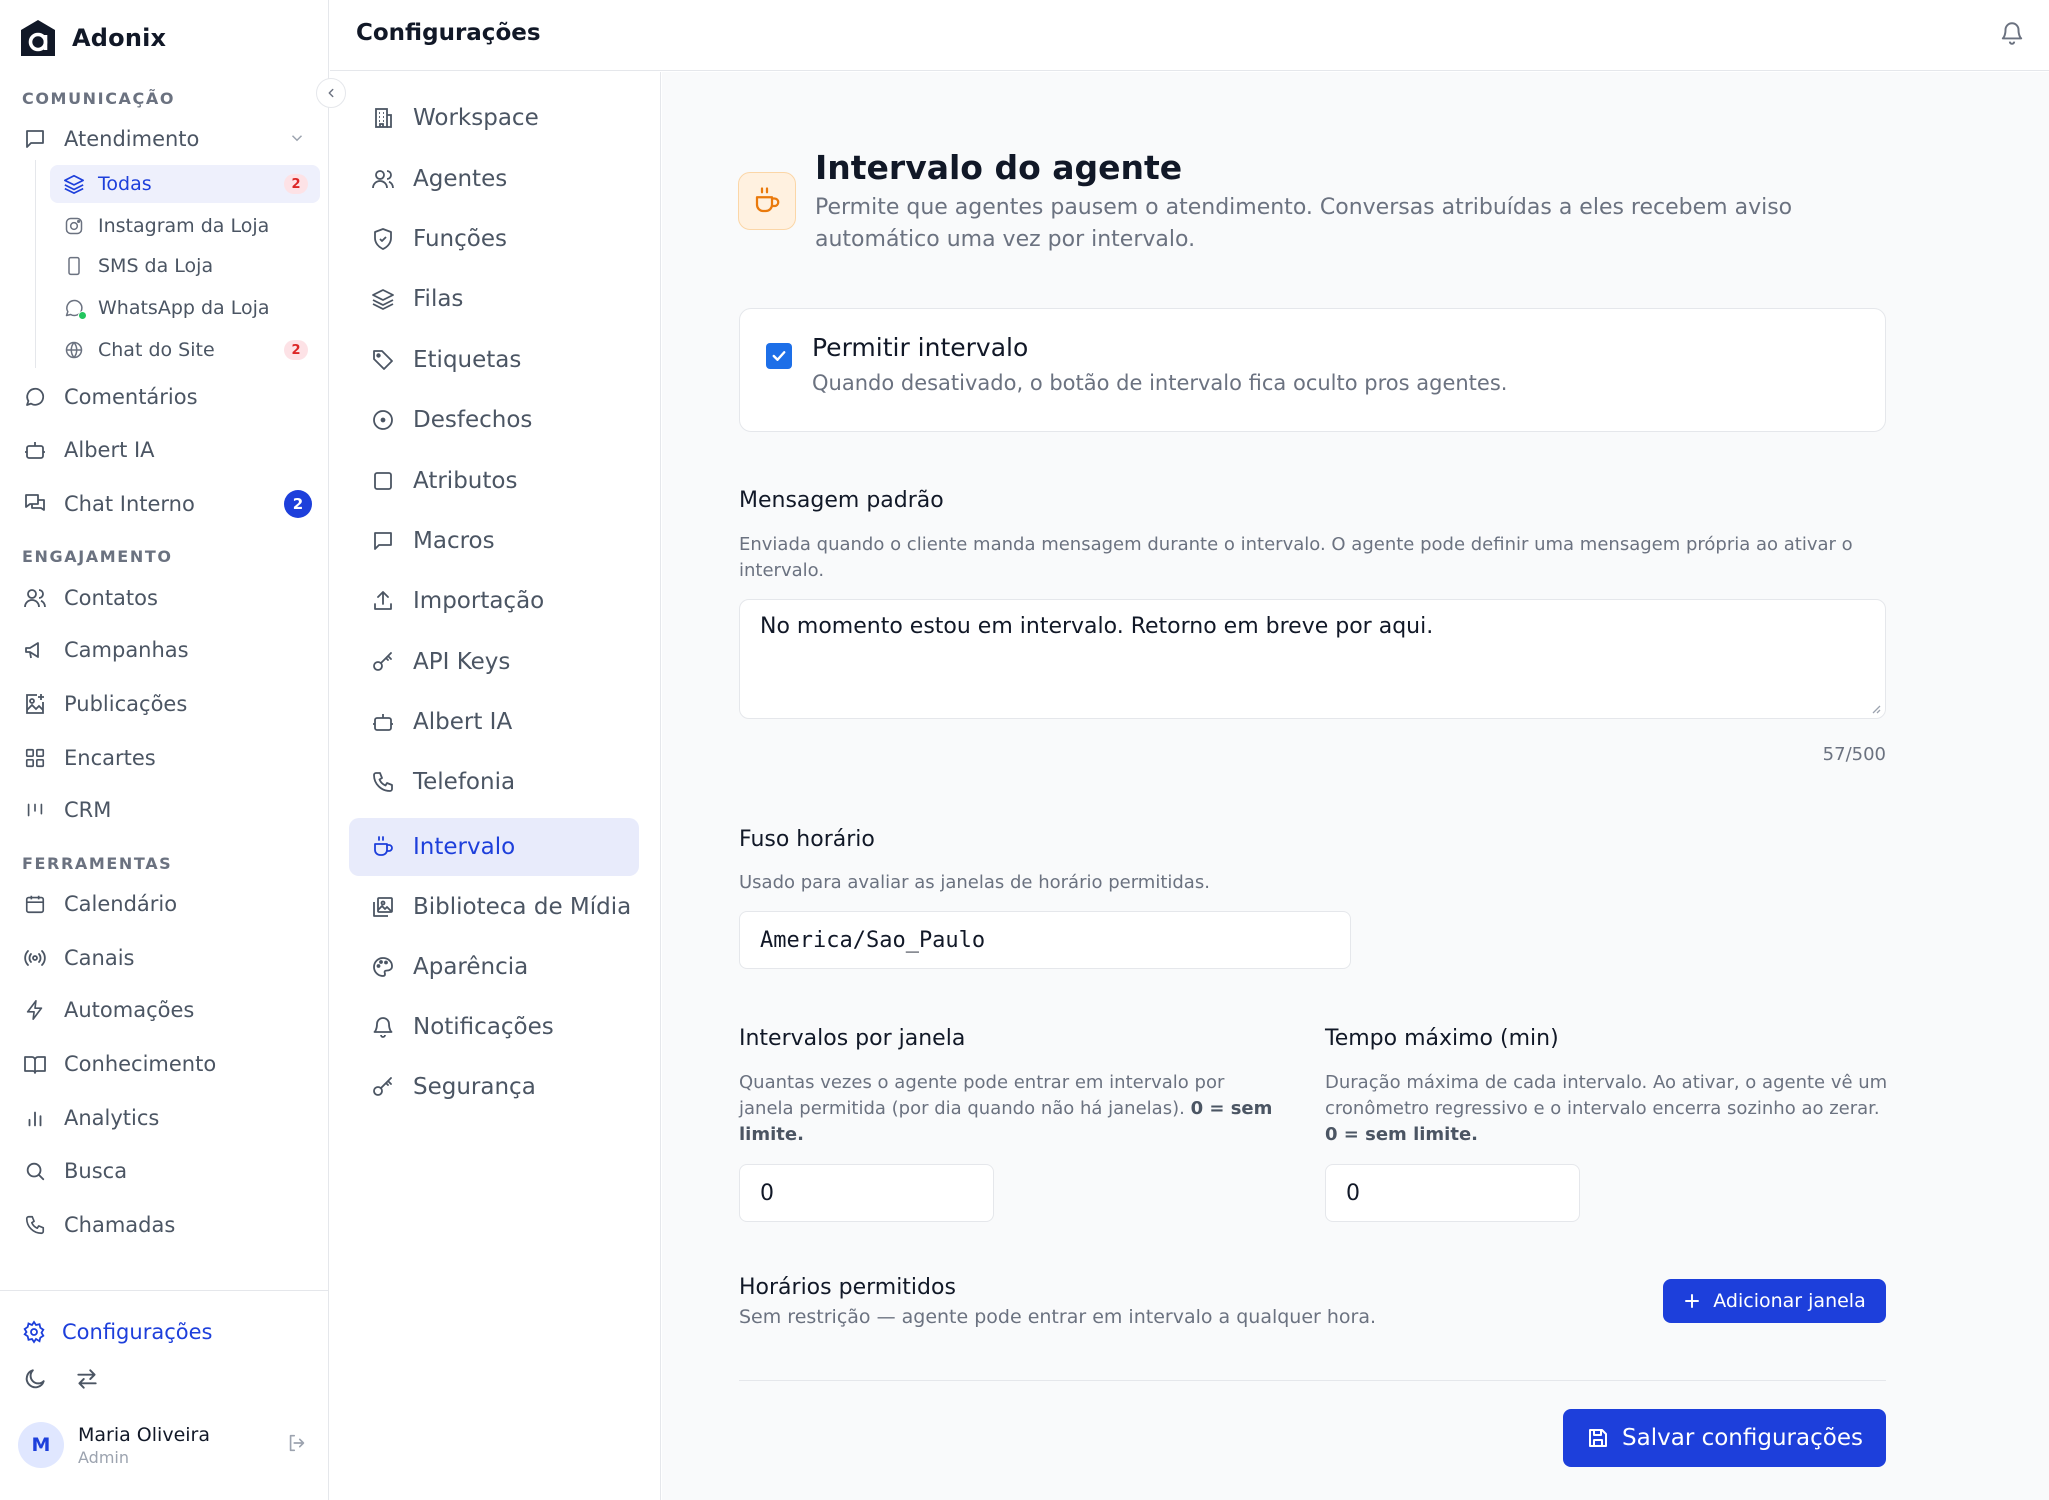  I want to click on save-button-label: Salvar configurações, so click(1742, 1438).